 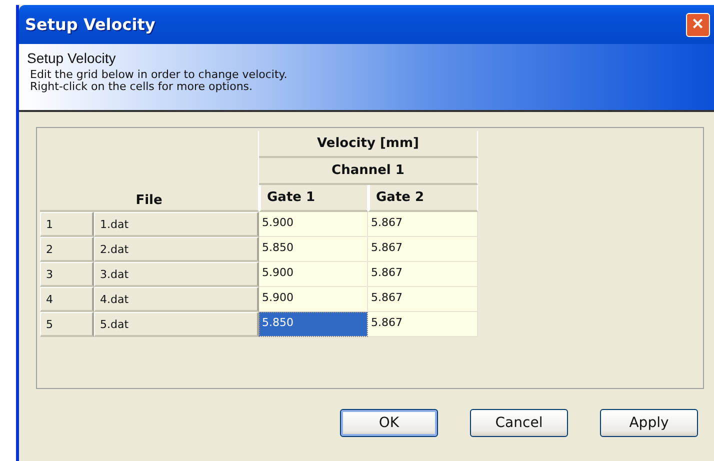 I want to click on window-title: Setup Velocity, so click(x=90, y=24).